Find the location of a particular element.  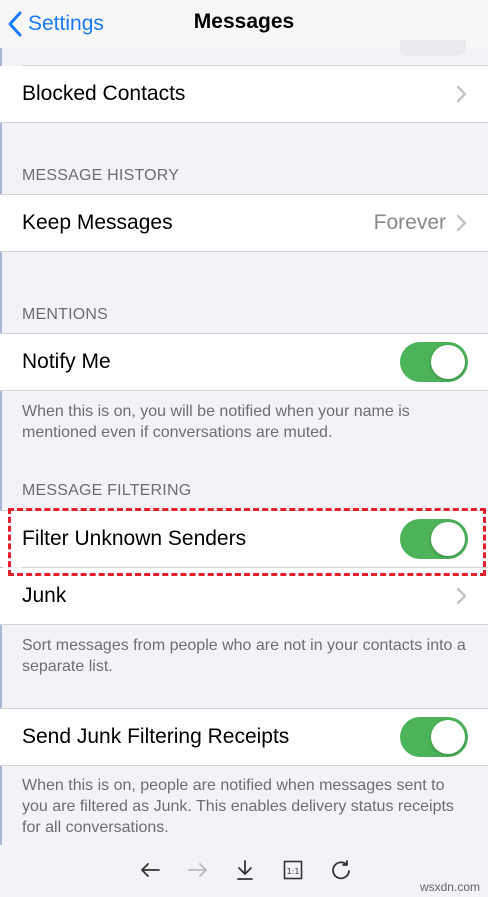

section-header-filtering: MESSAGE FILTERING is located at coordinates (107, 490).